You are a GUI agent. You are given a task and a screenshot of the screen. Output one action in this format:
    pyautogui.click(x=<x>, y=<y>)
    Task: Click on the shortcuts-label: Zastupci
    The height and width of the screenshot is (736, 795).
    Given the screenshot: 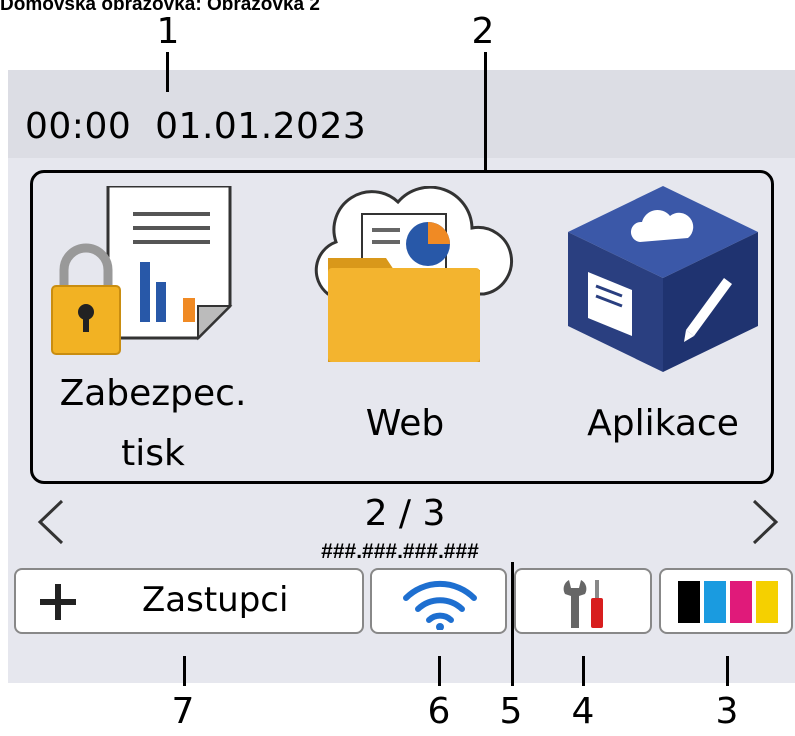 What is the action you would take?
    pyautogui.click(x=215, y=600)
    